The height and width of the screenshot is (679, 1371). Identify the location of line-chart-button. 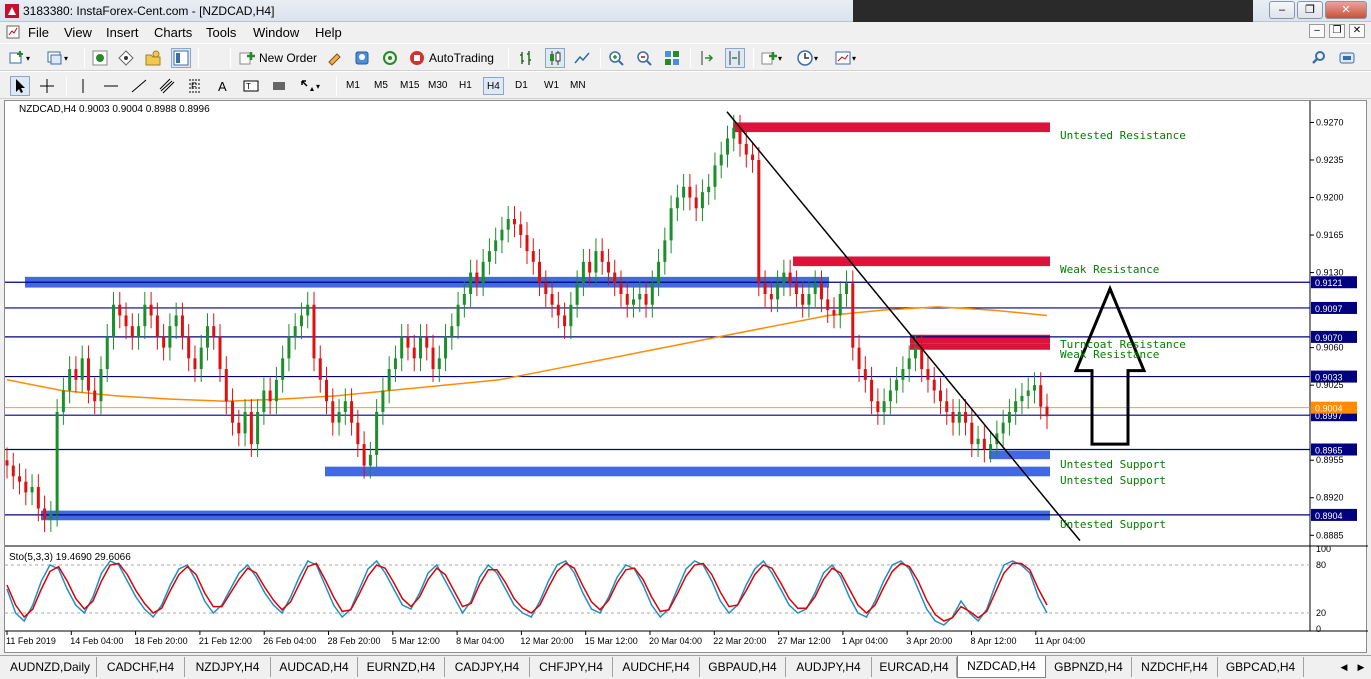
(582, 58).